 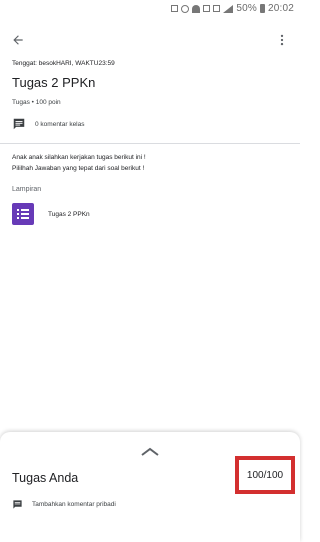 I want to click on alarm-icon, so click(x=185, y=8).